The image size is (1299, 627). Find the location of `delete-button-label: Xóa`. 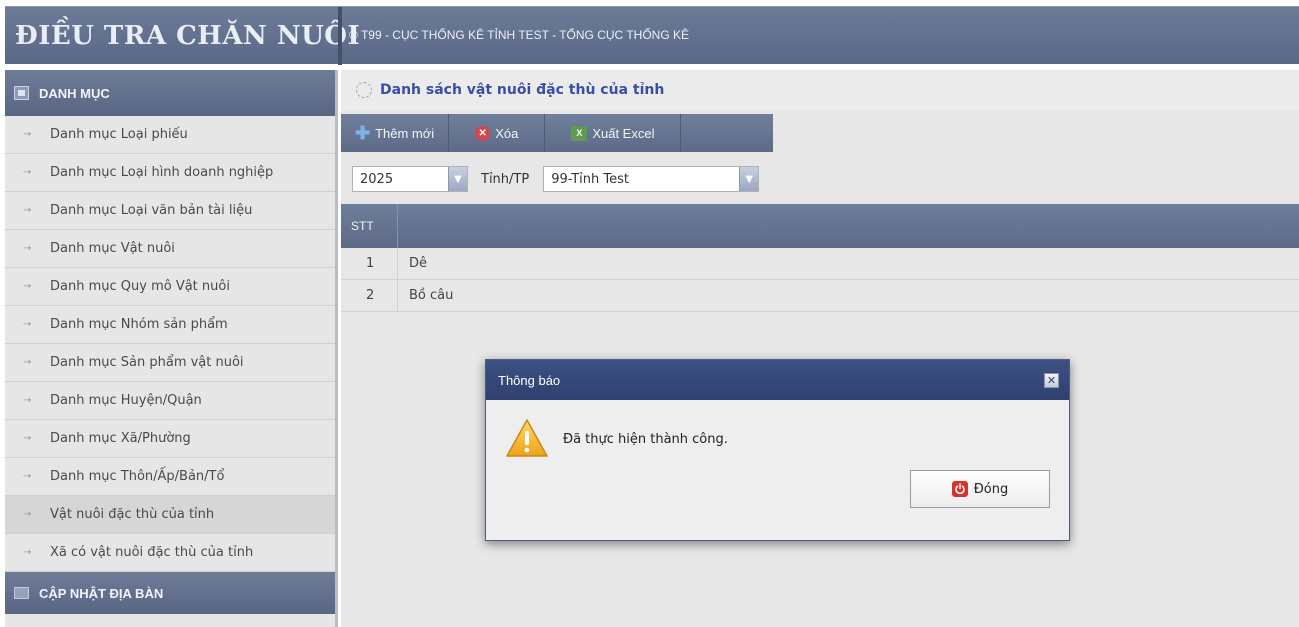

delete-button-label: Xóa is located at coordinates (507, 133).